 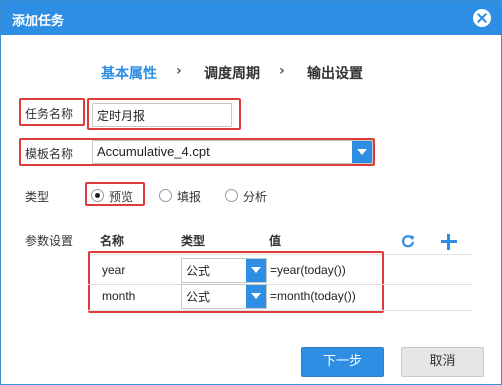 I want to click on type-radio-fill, so click(x=165, y=195).